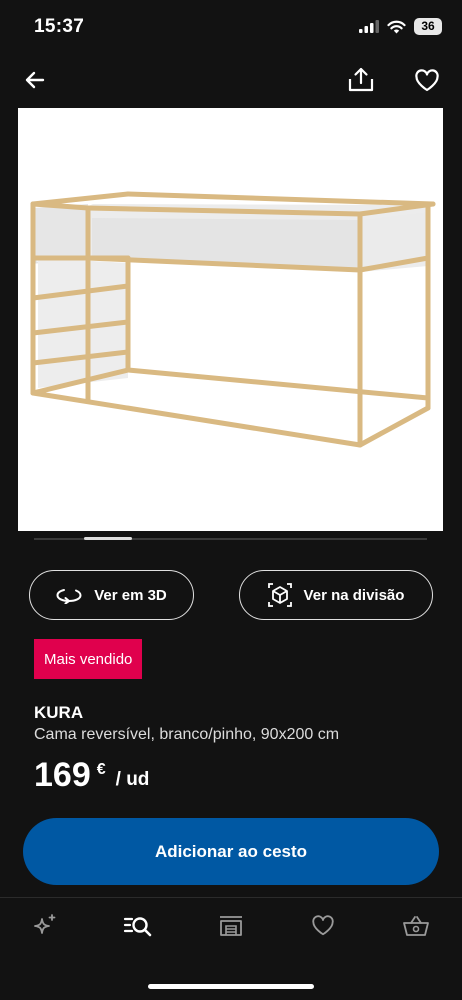  I want to click on search-list-icon, so click(137, 927).